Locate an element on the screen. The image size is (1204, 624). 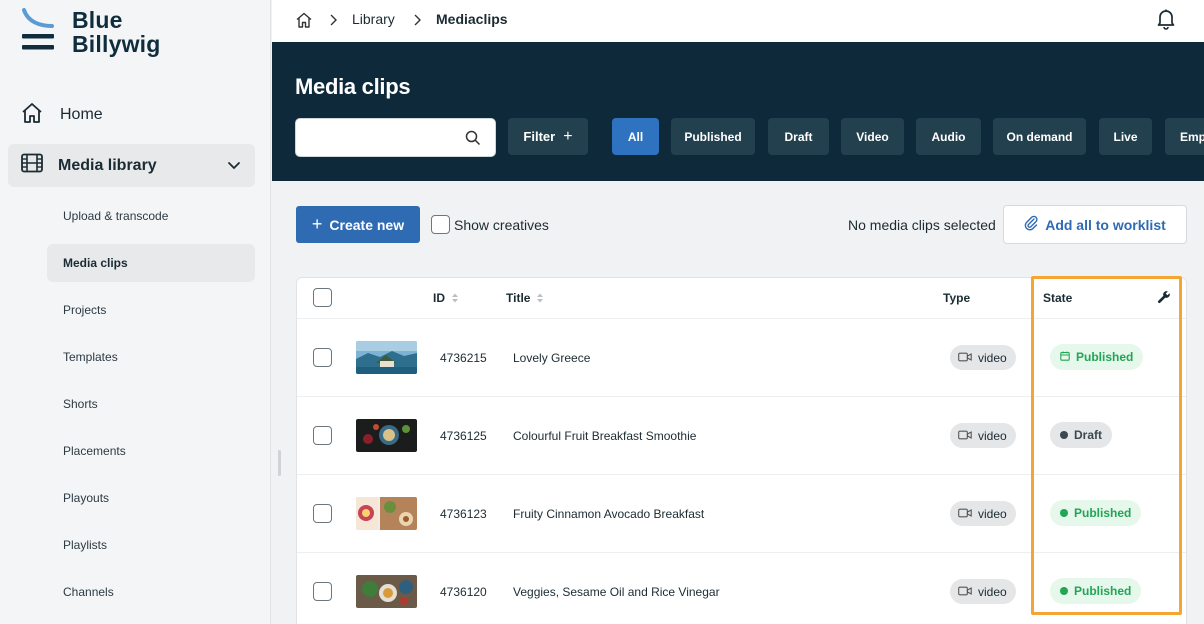
chevron-down-icon is located at coordinates (234, 167).